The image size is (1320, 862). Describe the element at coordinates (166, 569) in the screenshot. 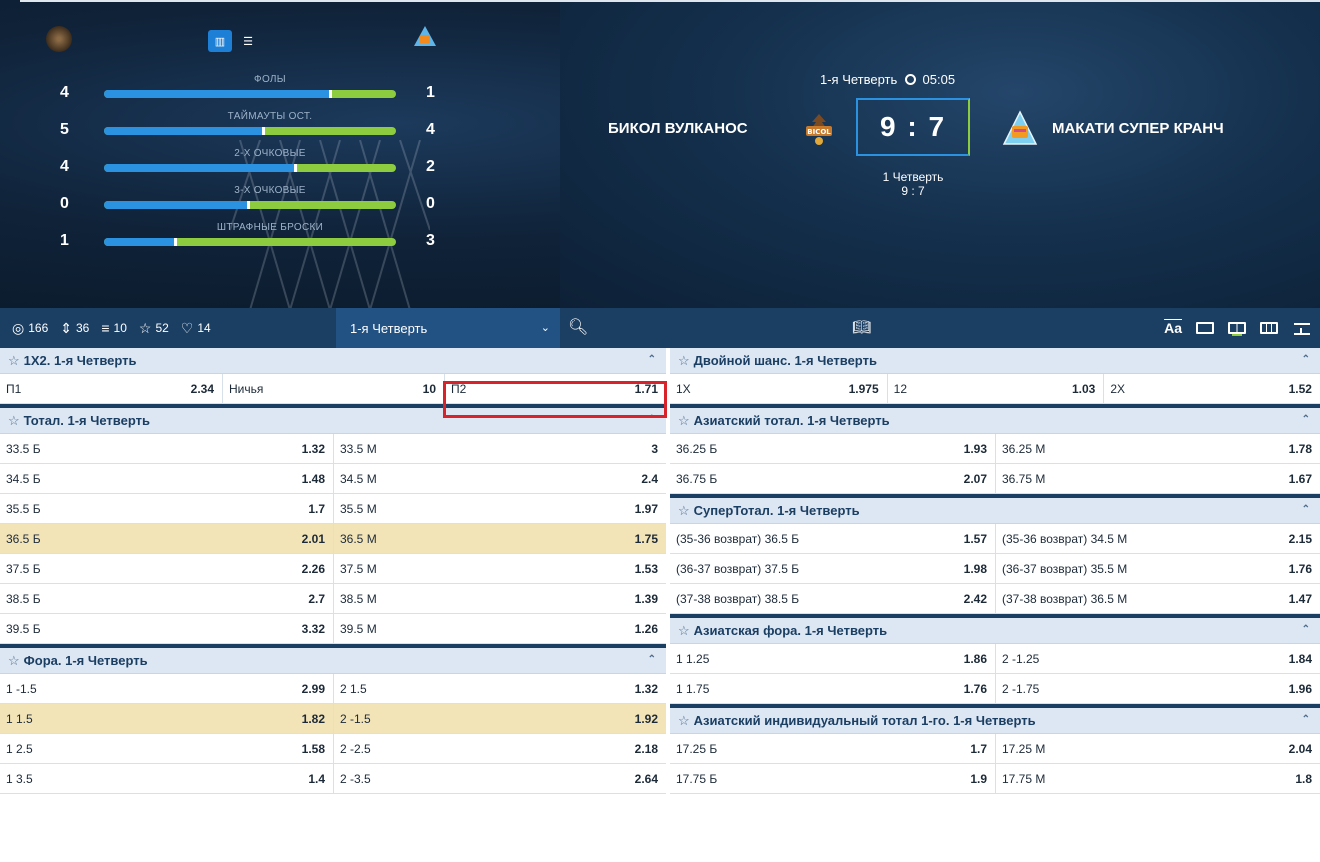

I see `odds-cell: 37.5 Б 2.26` at that location.